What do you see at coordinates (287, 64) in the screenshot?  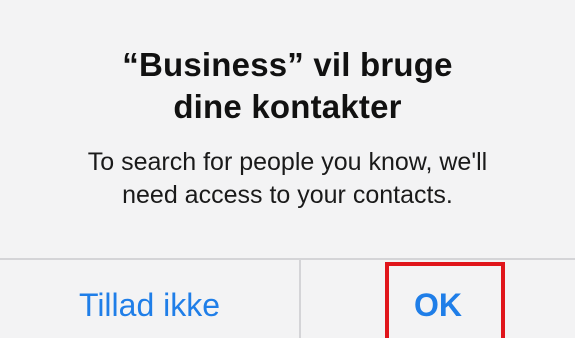 I see `alert-title-line-1: “Business” vil bruge` at bounding box center [287, 64].